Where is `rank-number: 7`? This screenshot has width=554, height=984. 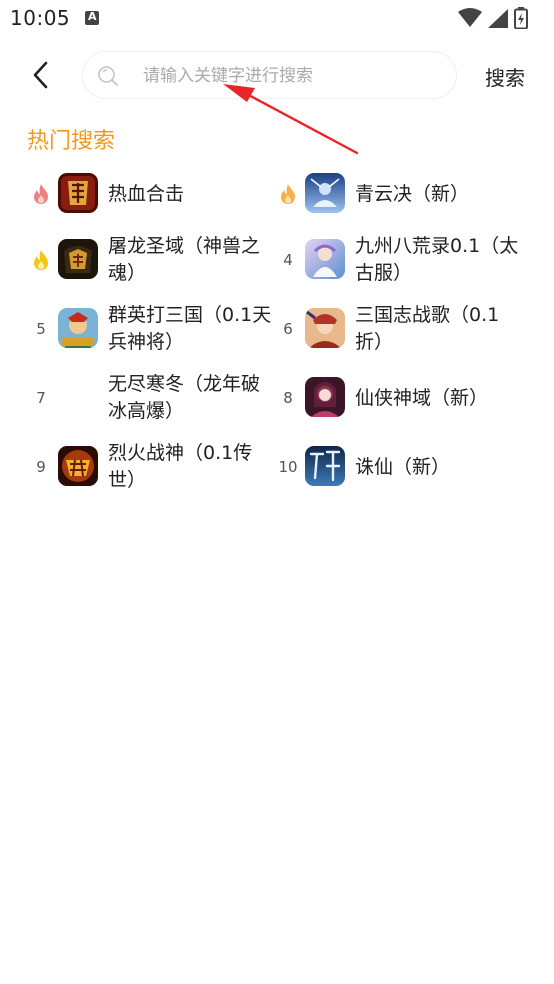 rank-number: 7 is located at coordinates (41, 398).